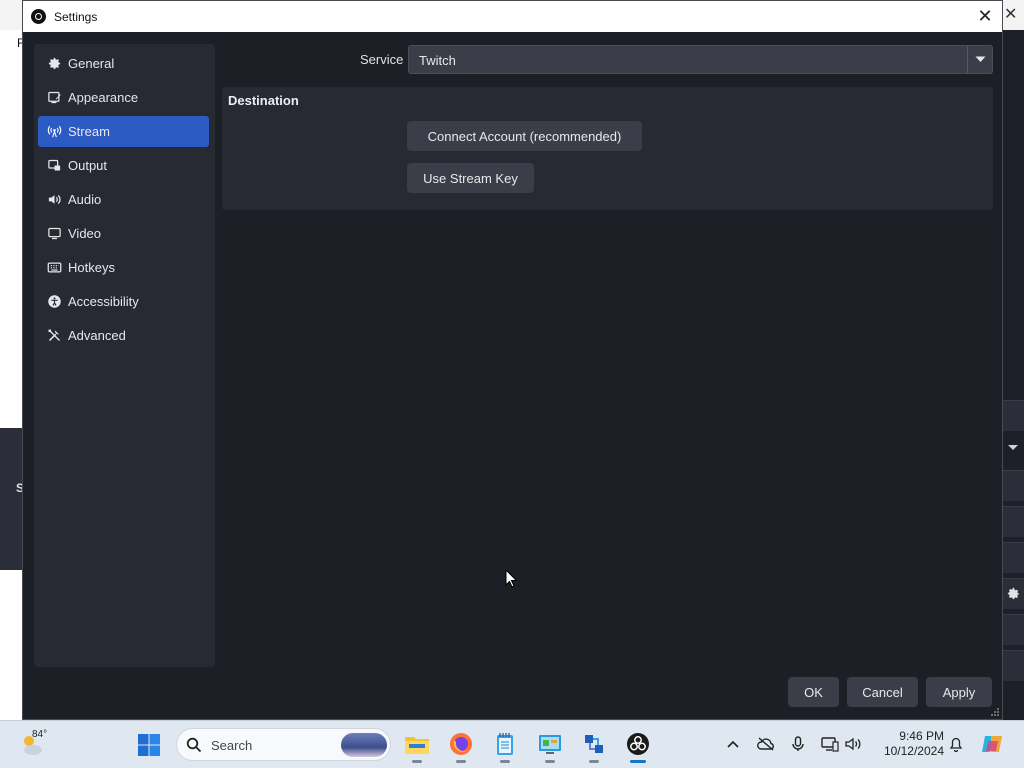 The width and height of the screenshot is (1024, 768). I want to click on service-value: Twitch, so click(437, 60).